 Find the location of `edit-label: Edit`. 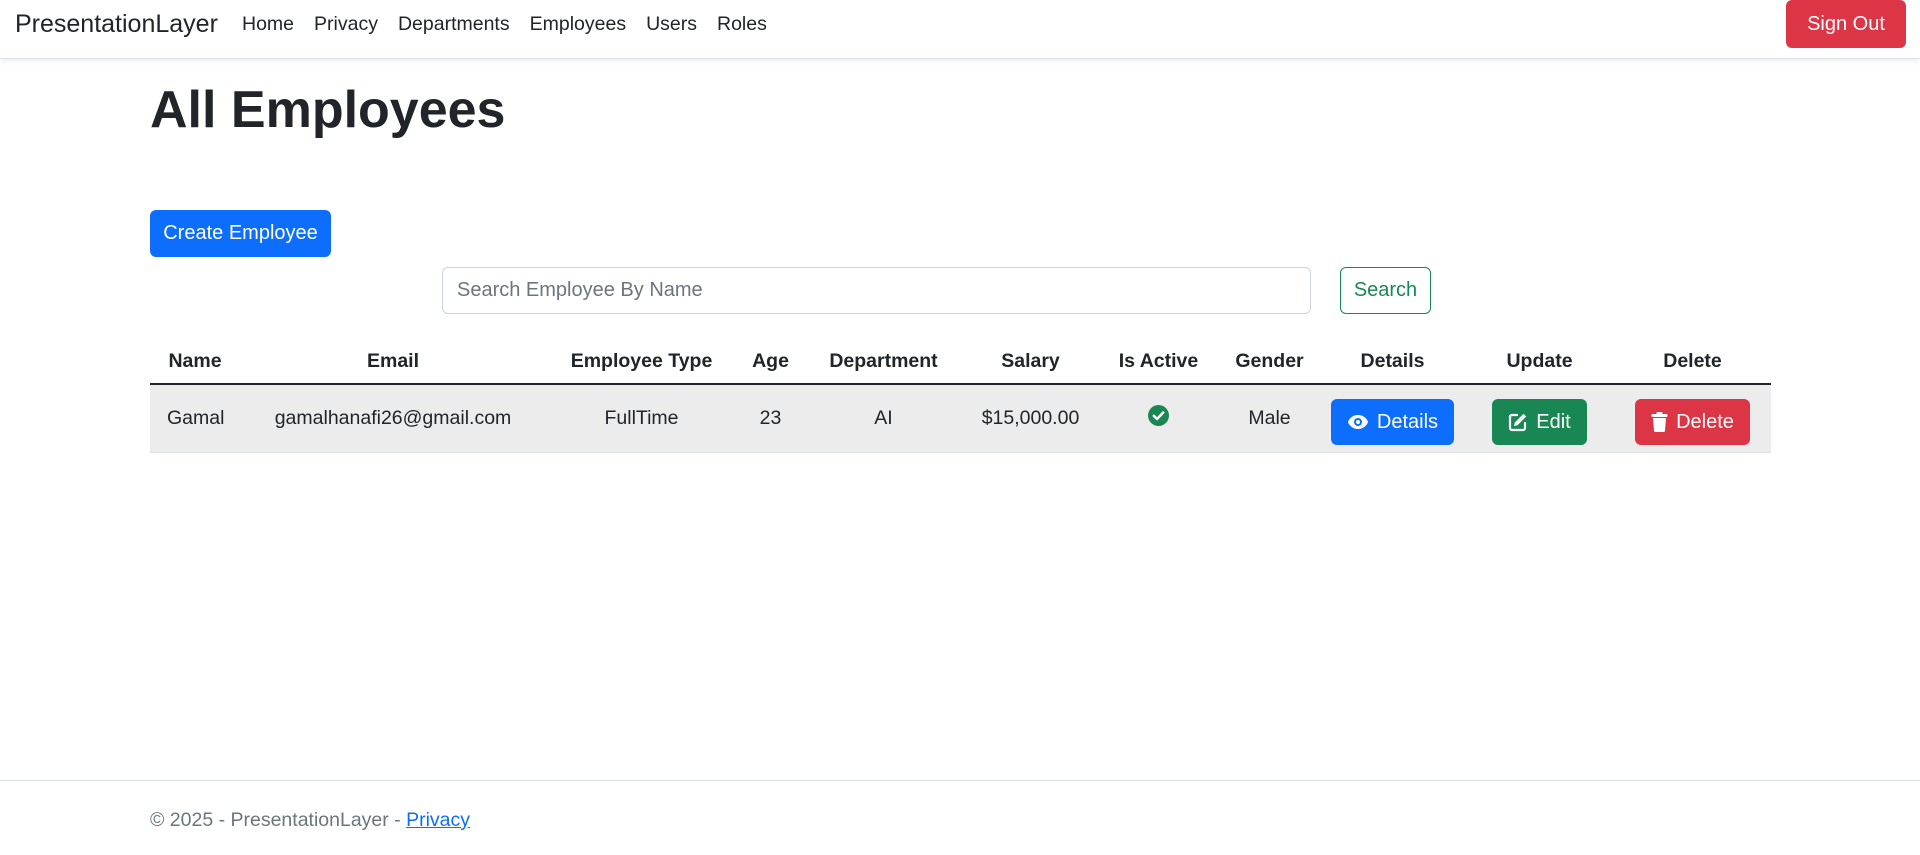

edit-label: Edit is located at coordinates (1553, 421).